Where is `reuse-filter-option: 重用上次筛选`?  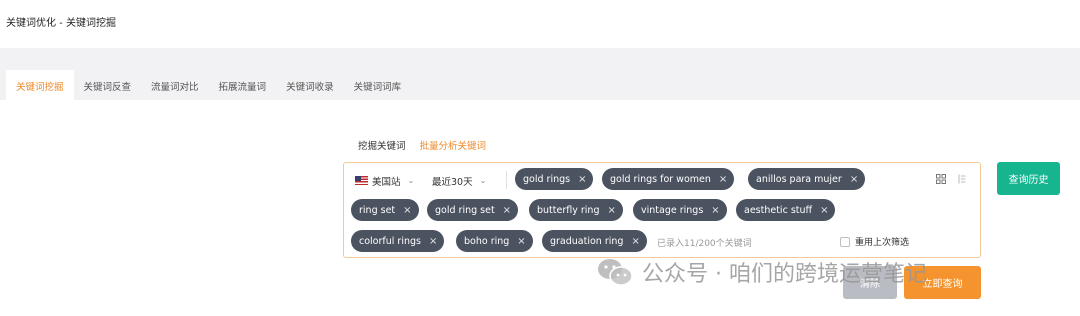 reuse-filter-option: 重用上次筛选 is located at coordinates (874, 241).